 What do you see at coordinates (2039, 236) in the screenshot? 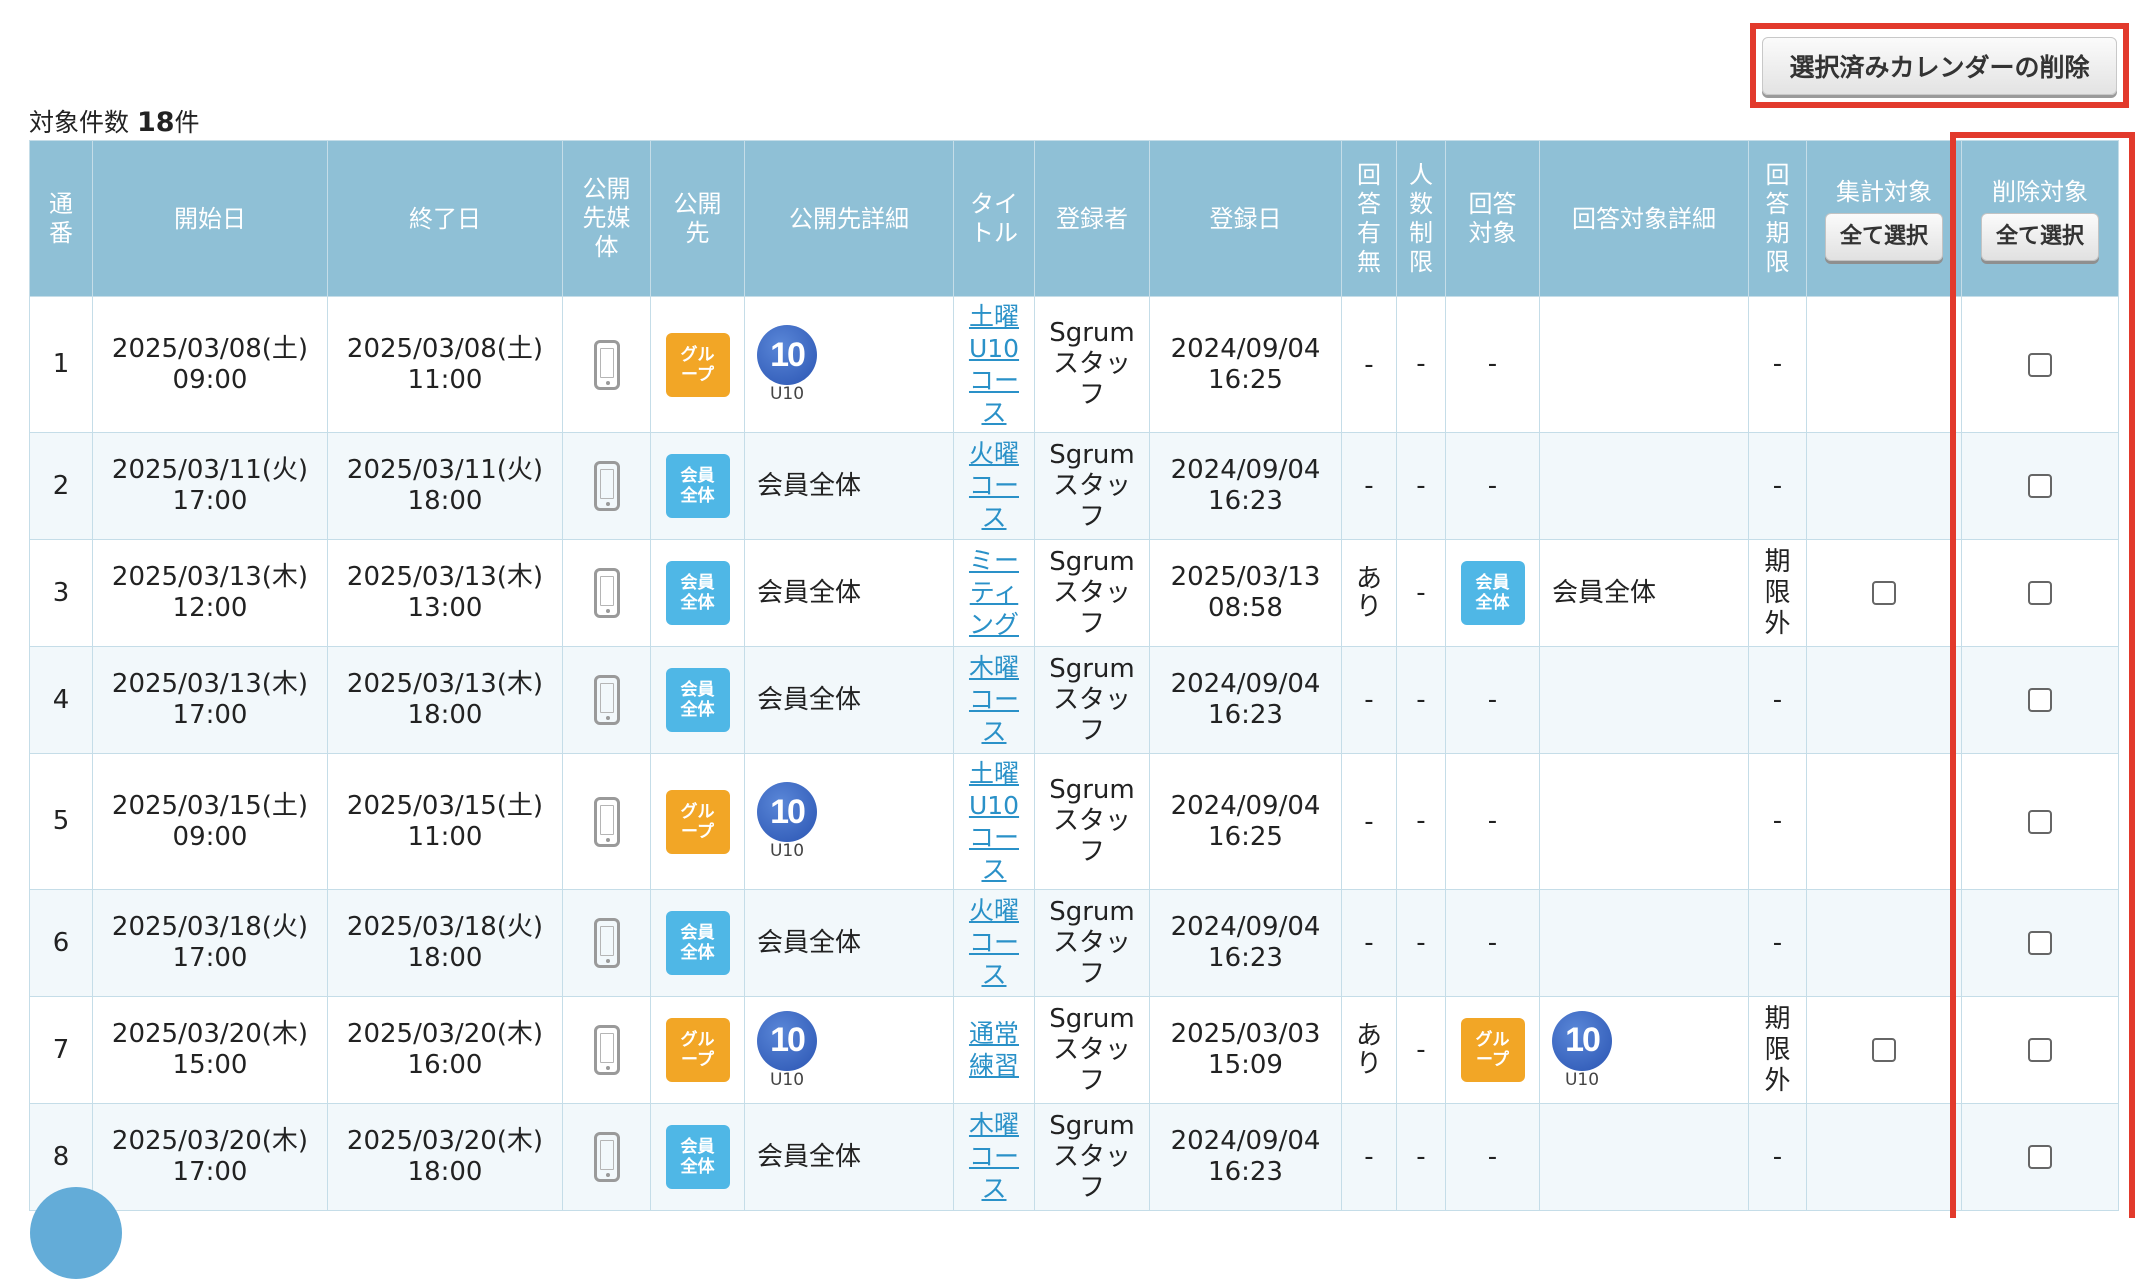
I see `delete-select-all-button: 全て選択` at bounding box center [2039, 236].